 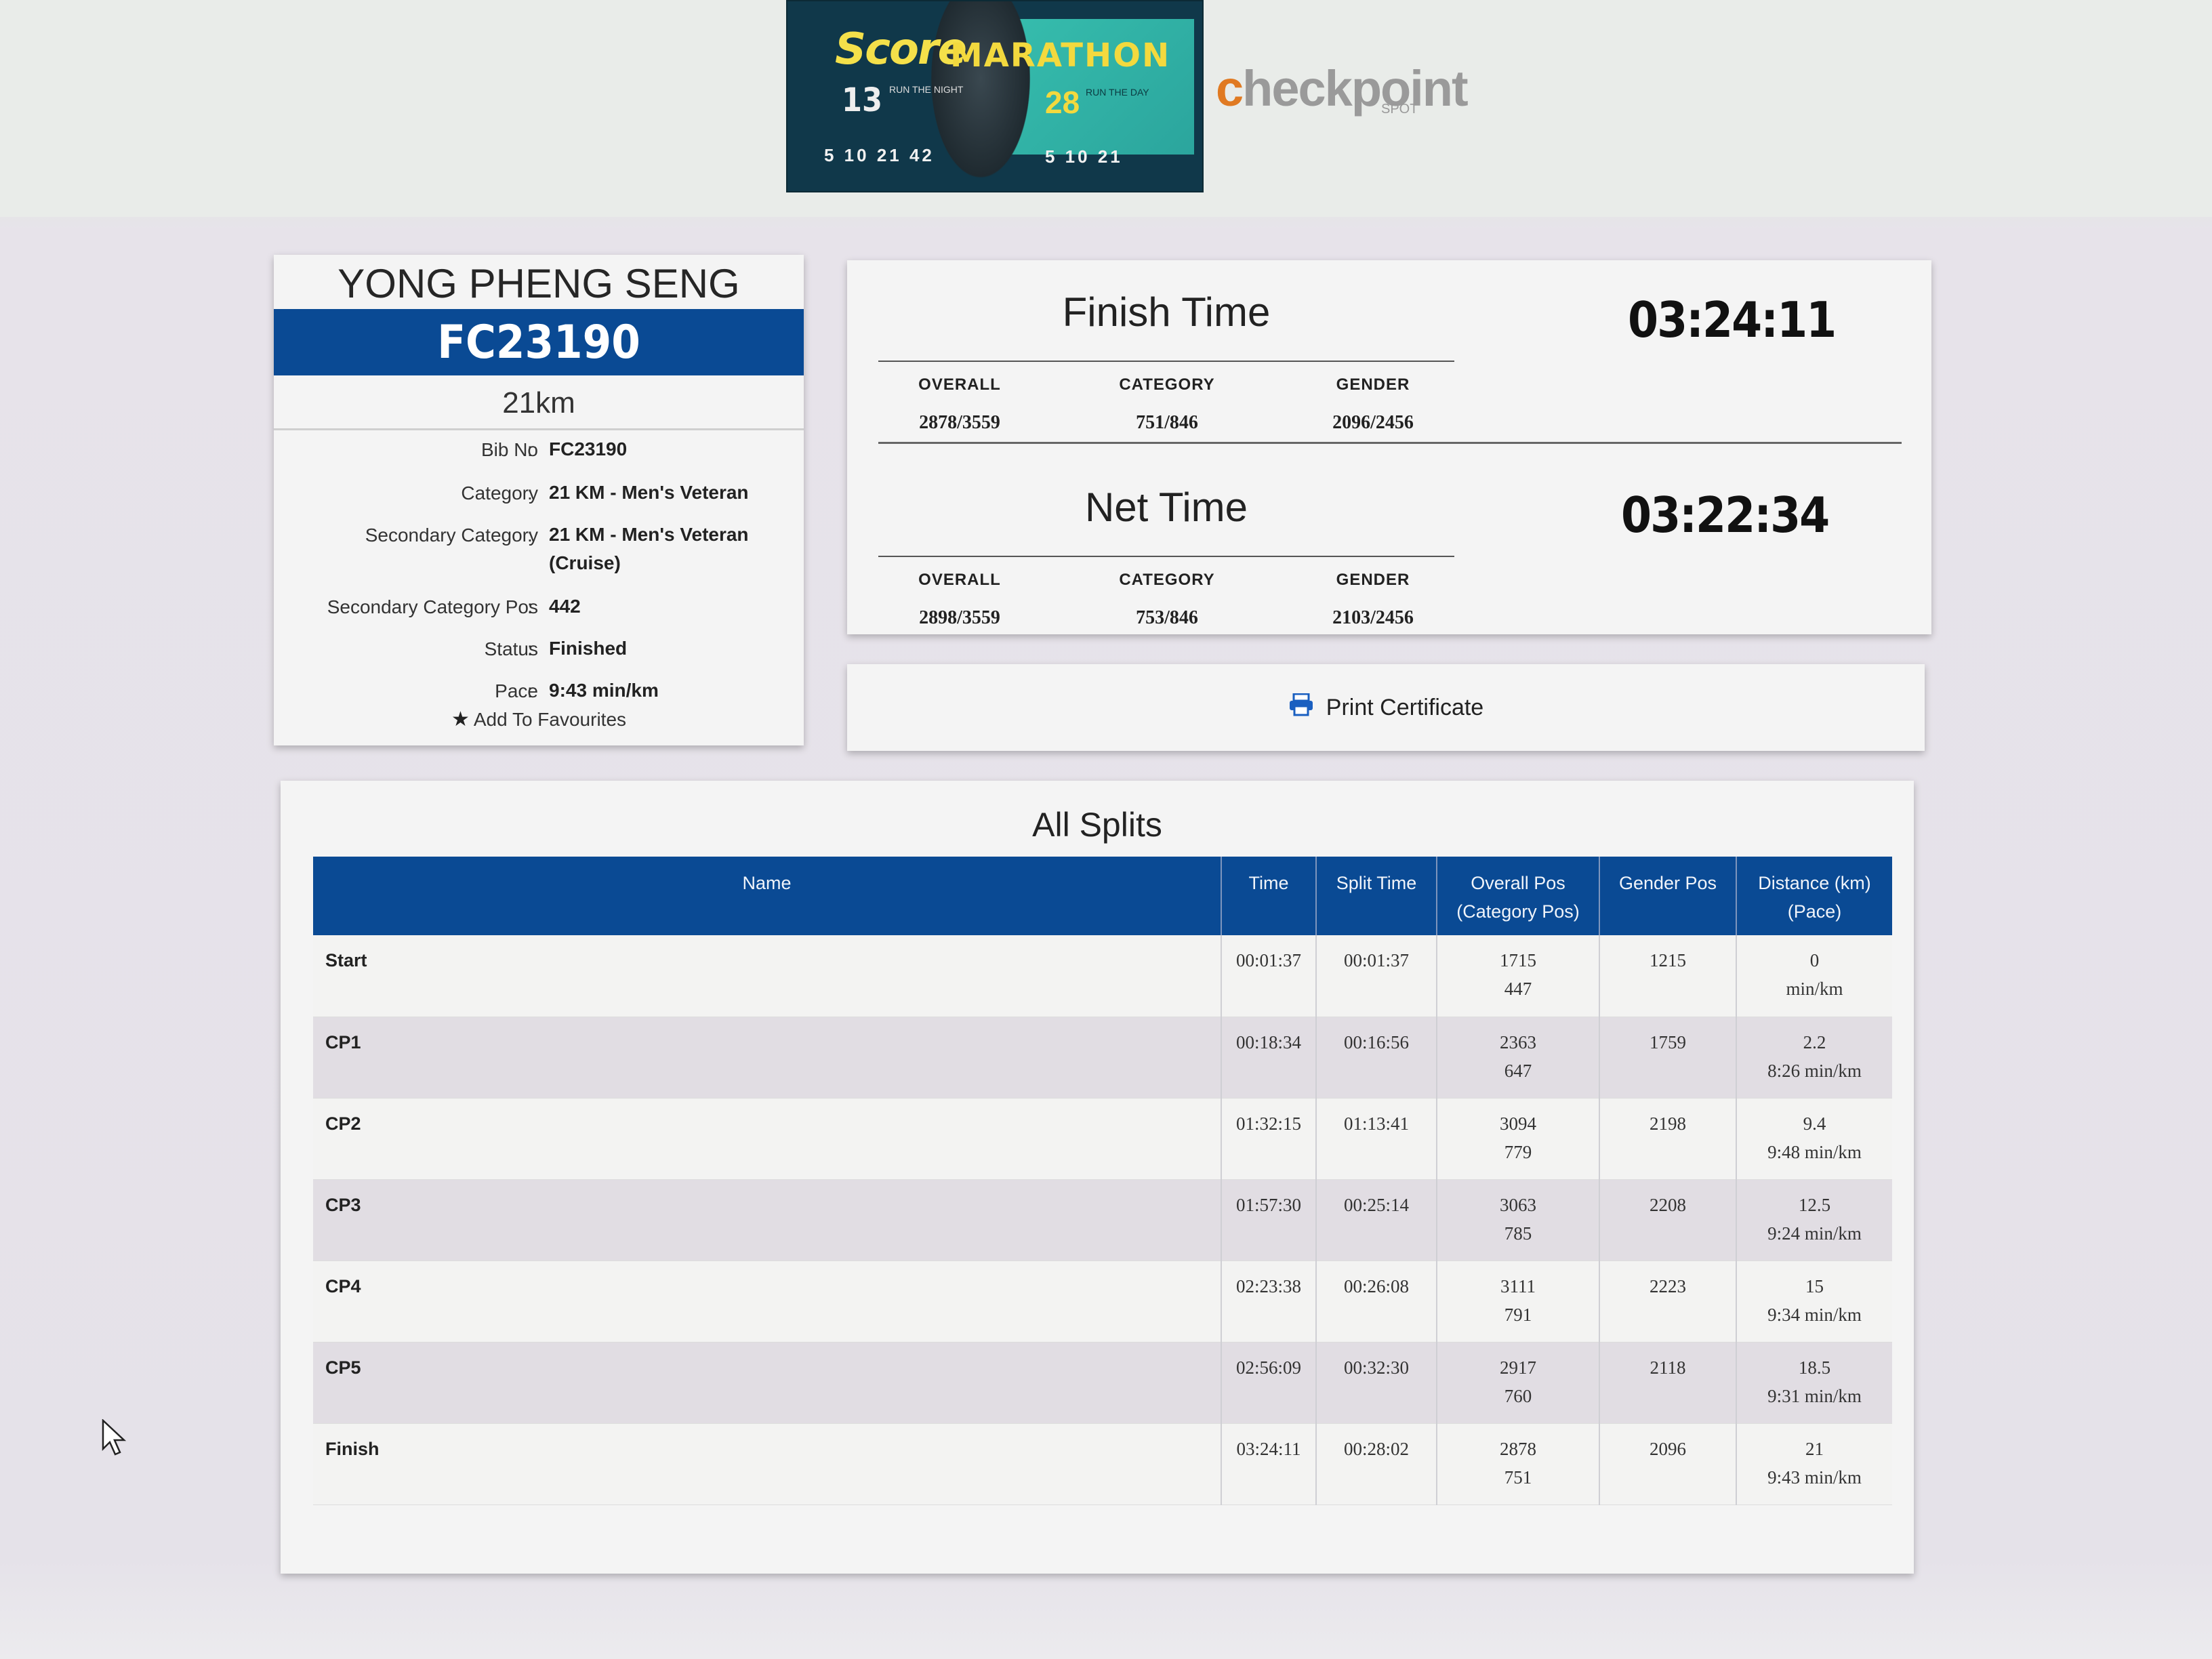 I want to click on split-split-time: 01:13:41, so click(x=1376, y=1139).